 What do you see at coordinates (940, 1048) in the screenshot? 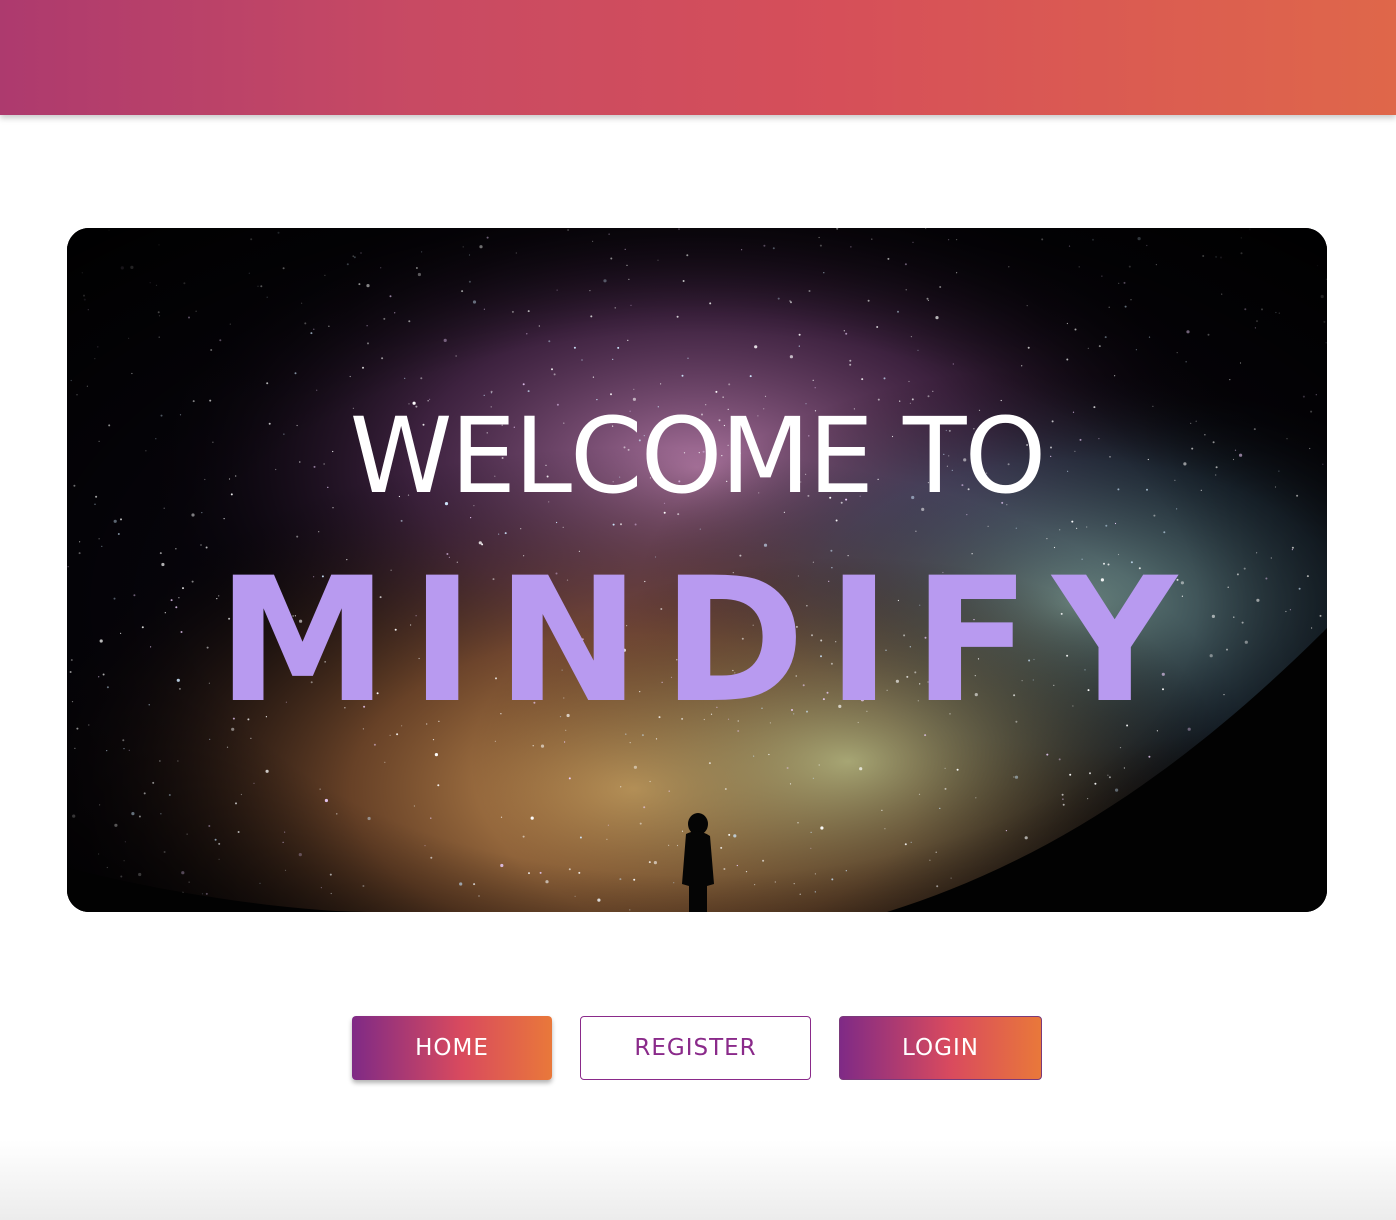
I see `login-button: LOGIN` at bounding box center [940, 1048].